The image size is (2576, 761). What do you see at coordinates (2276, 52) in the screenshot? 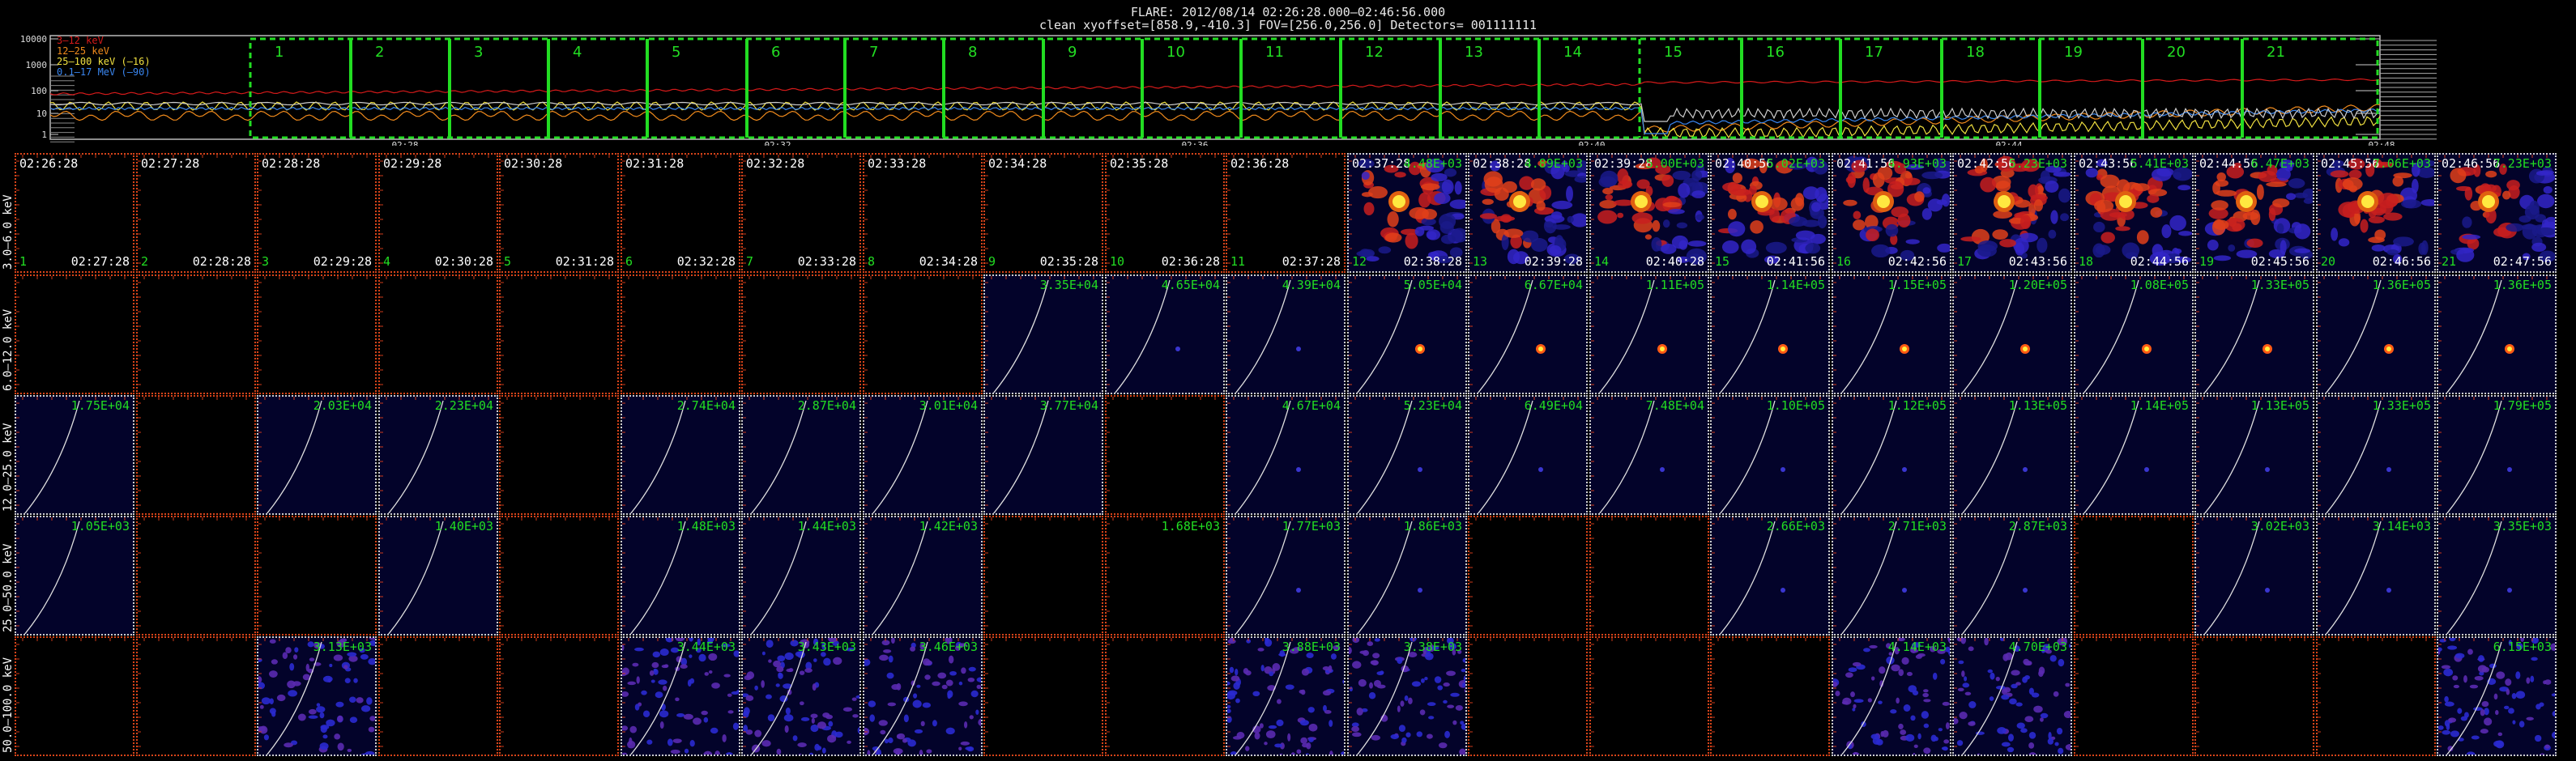
I see `interval-label: 21` at bounding box center [2276, 52].